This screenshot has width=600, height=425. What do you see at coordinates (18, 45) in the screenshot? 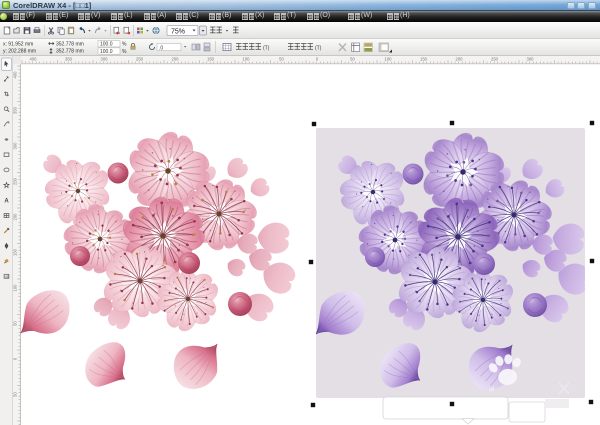
I see `svg-text: x: 91.952 mm` at bounding box center [18, 45].